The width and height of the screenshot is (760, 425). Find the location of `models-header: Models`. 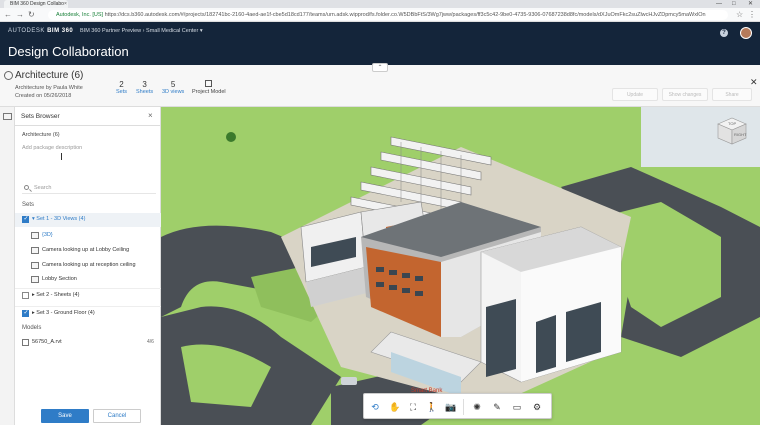

models-header: Models is located at coordinates (32, 328).